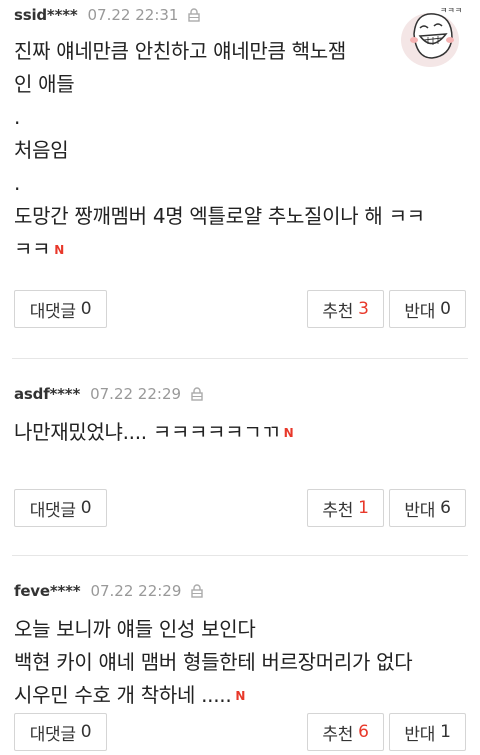 This screenshot has height=755, width=480. Describe the element at coordinates (240, 508) in the screenshot. I see `comment-actions: 대댓글 0 추천 1 반대 6` at that location.